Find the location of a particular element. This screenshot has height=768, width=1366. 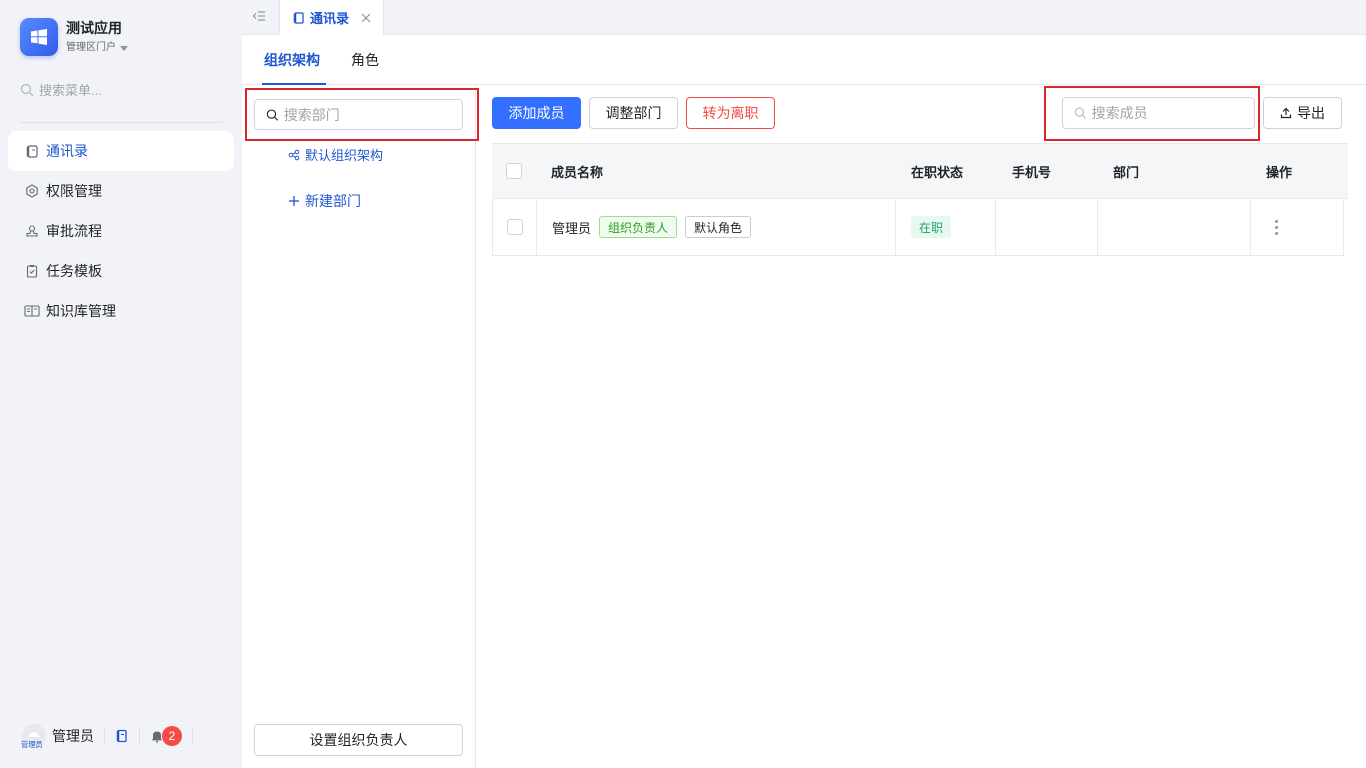

tab-strip: 通讯录 is located at coordinates (804, 17).